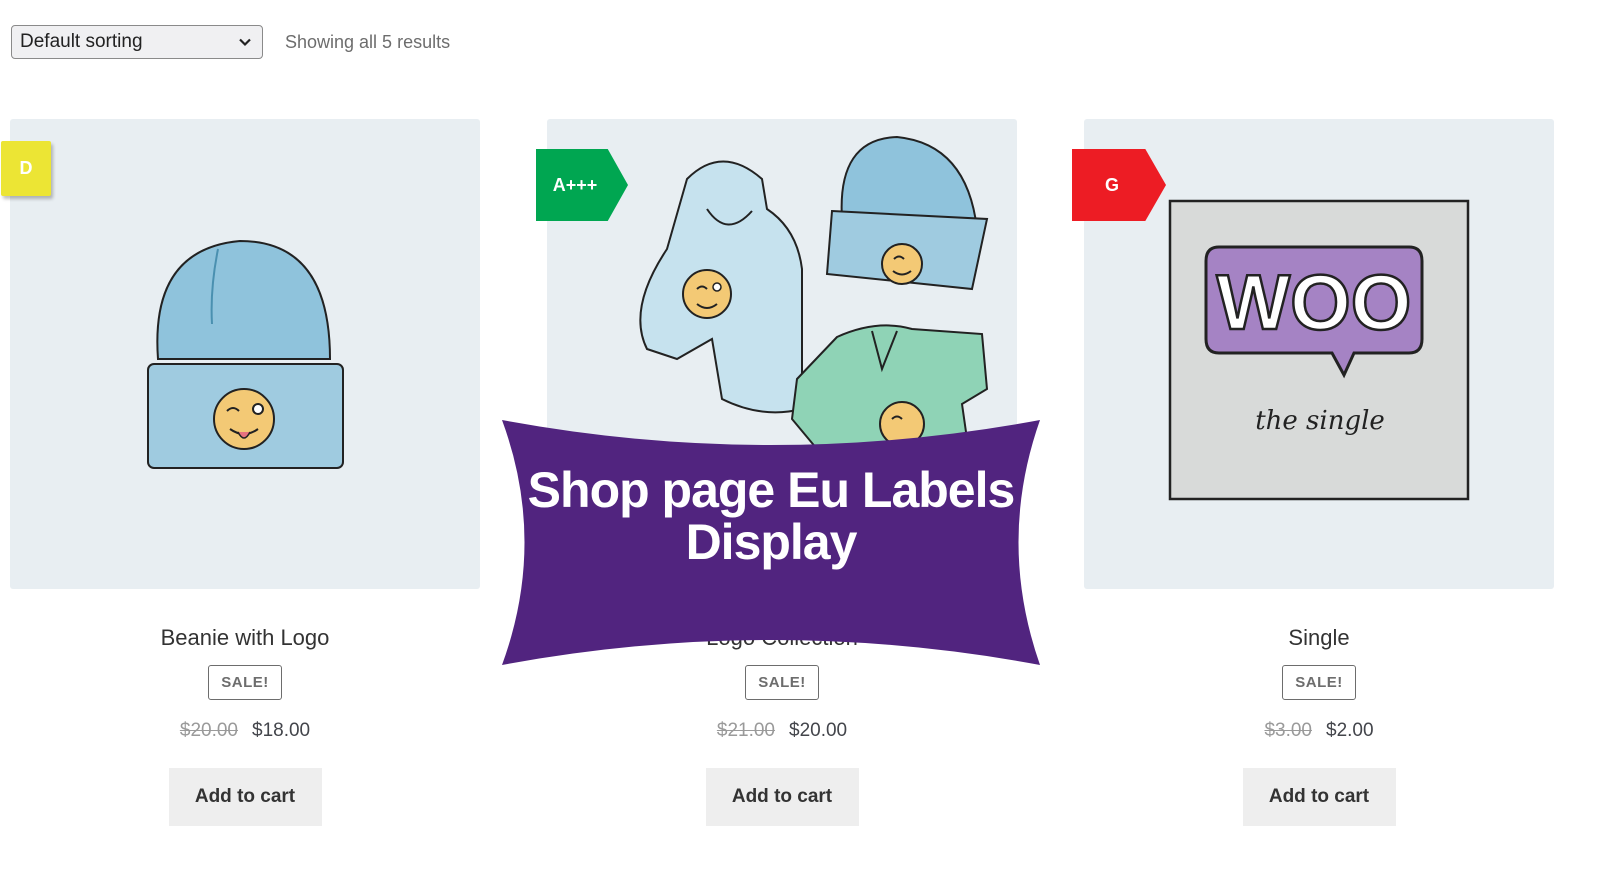 This screenshot has width=1621, height=869. I want to click on sort-select: Default sorting, so click(137, 42).